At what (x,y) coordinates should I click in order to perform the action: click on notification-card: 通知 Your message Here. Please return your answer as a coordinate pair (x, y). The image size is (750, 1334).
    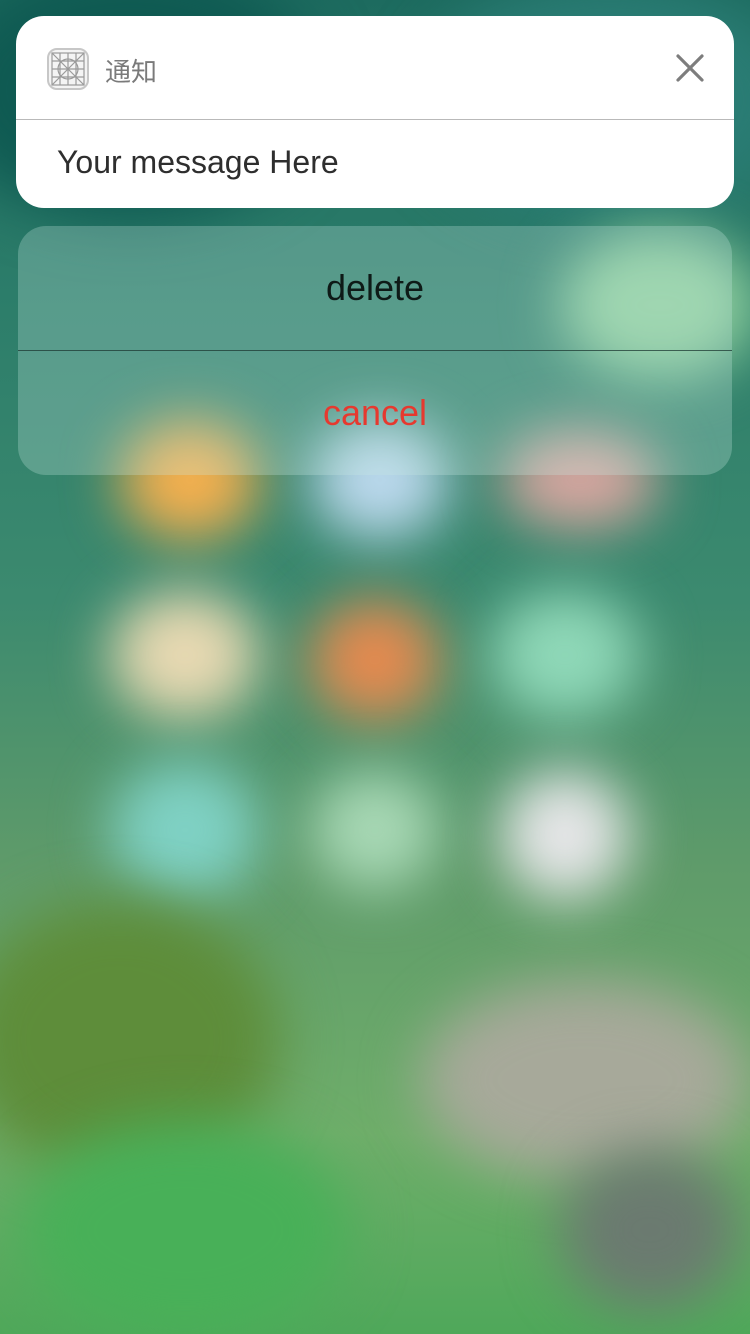
    Looking at the image, I should click on (375, 112).